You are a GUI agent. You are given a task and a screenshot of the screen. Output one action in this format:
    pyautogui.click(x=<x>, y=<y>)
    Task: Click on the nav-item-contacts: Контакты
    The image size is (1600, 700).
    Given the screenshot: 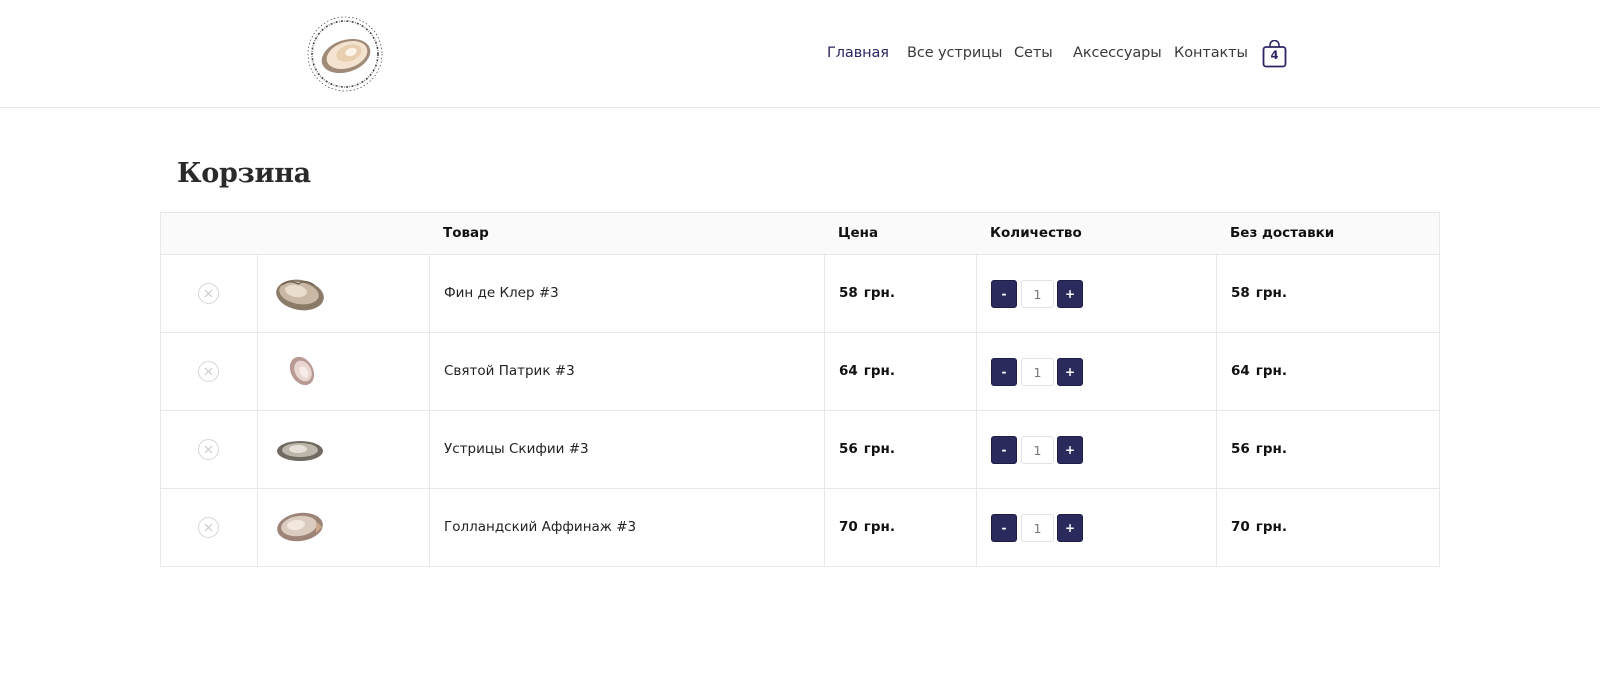 What is the action you would take?
    pyautogui.click(x=1211, y=53)
    